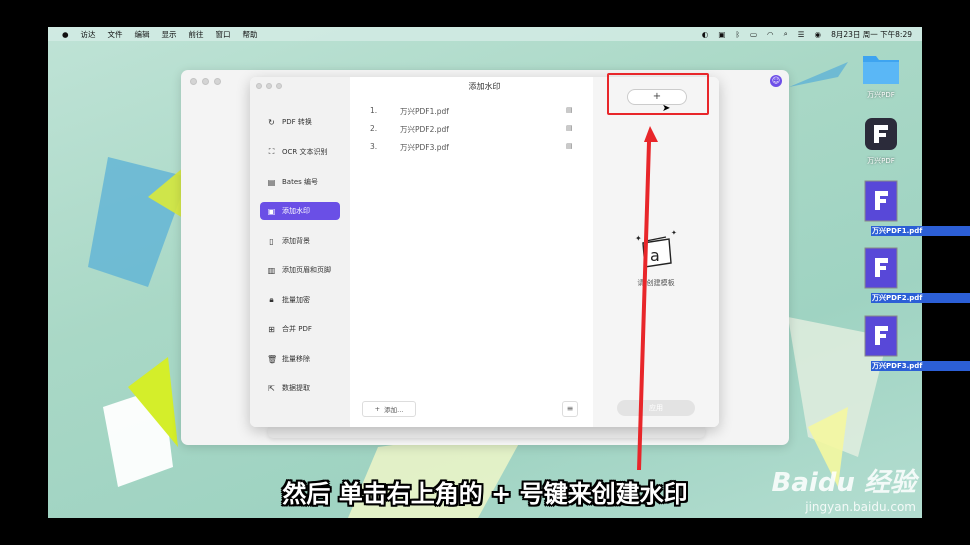 The height and width of the screenshot is (545, 970). What do you see at coordinates (296, 241) in the screenshot?
I see `sidebar-item-label: 添加背景` at bounding box center [296, 241].